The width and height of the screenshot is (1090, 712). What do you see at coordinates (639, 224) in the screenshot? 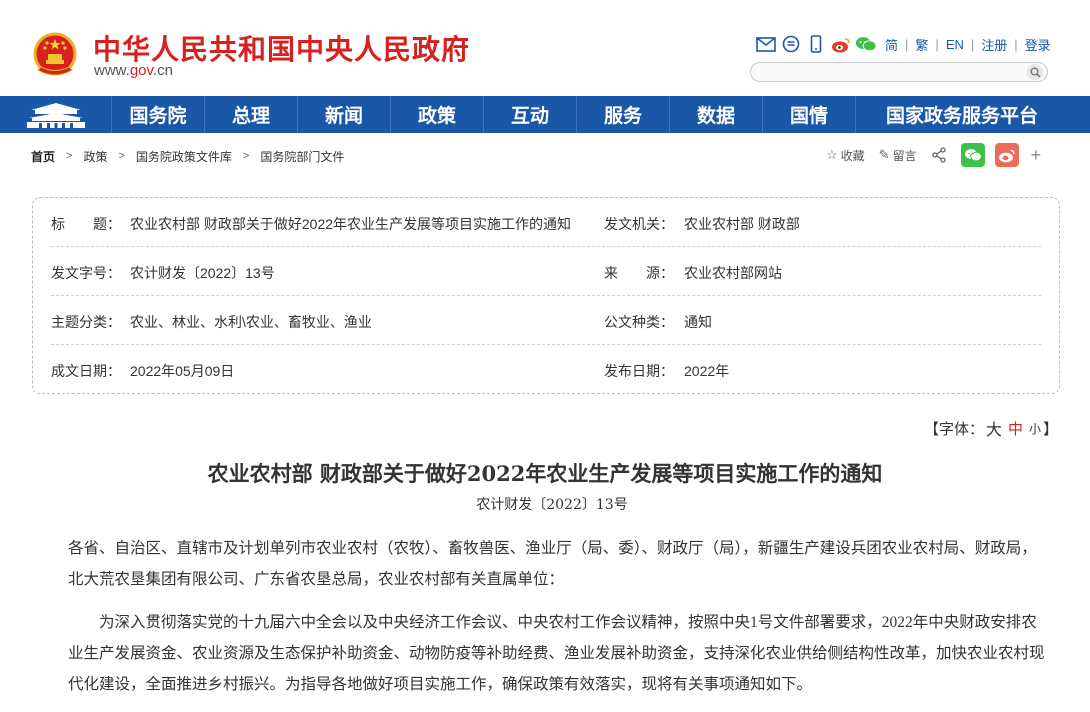
I see `meta-label: 发文机关：` at bounding box center [639, 224].